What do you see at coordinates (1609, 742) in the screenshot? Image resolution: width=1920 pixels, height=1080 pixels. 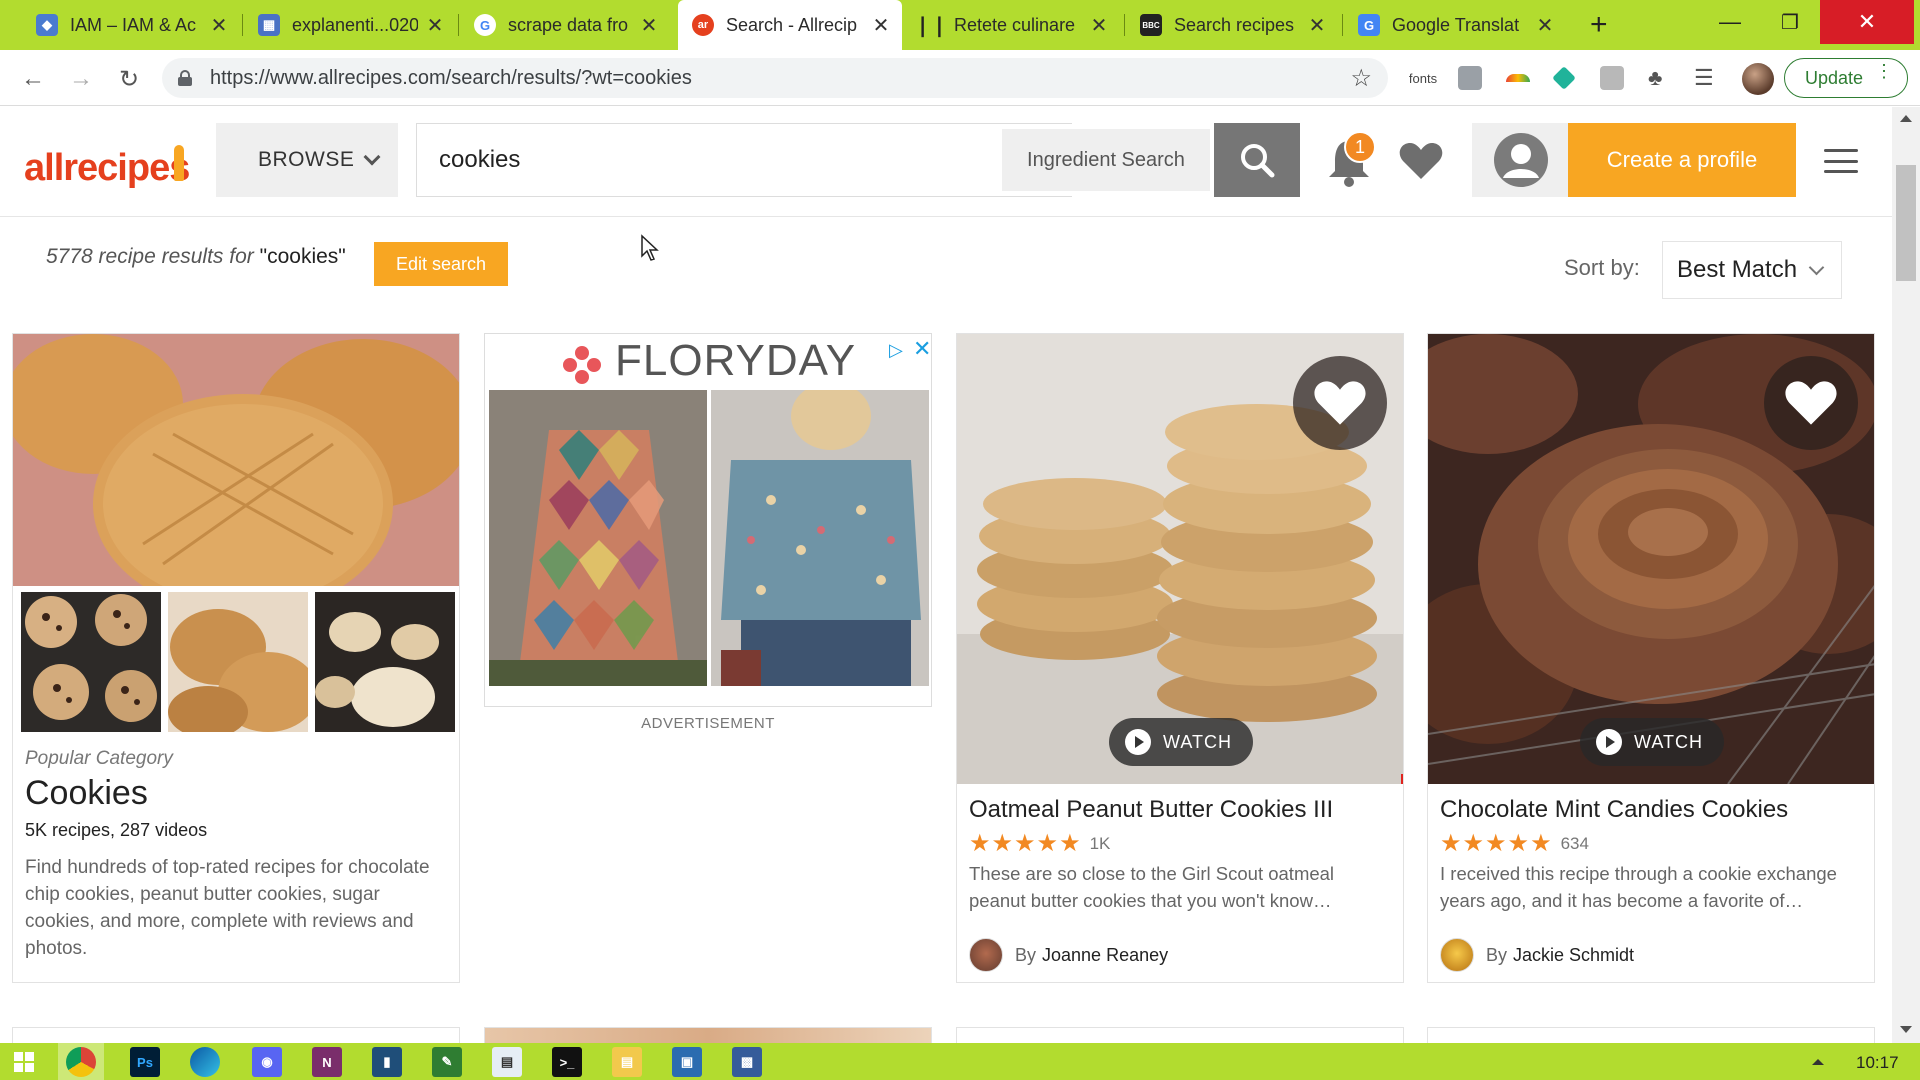 I see `play-icon` at bounding box center [1609, 742].